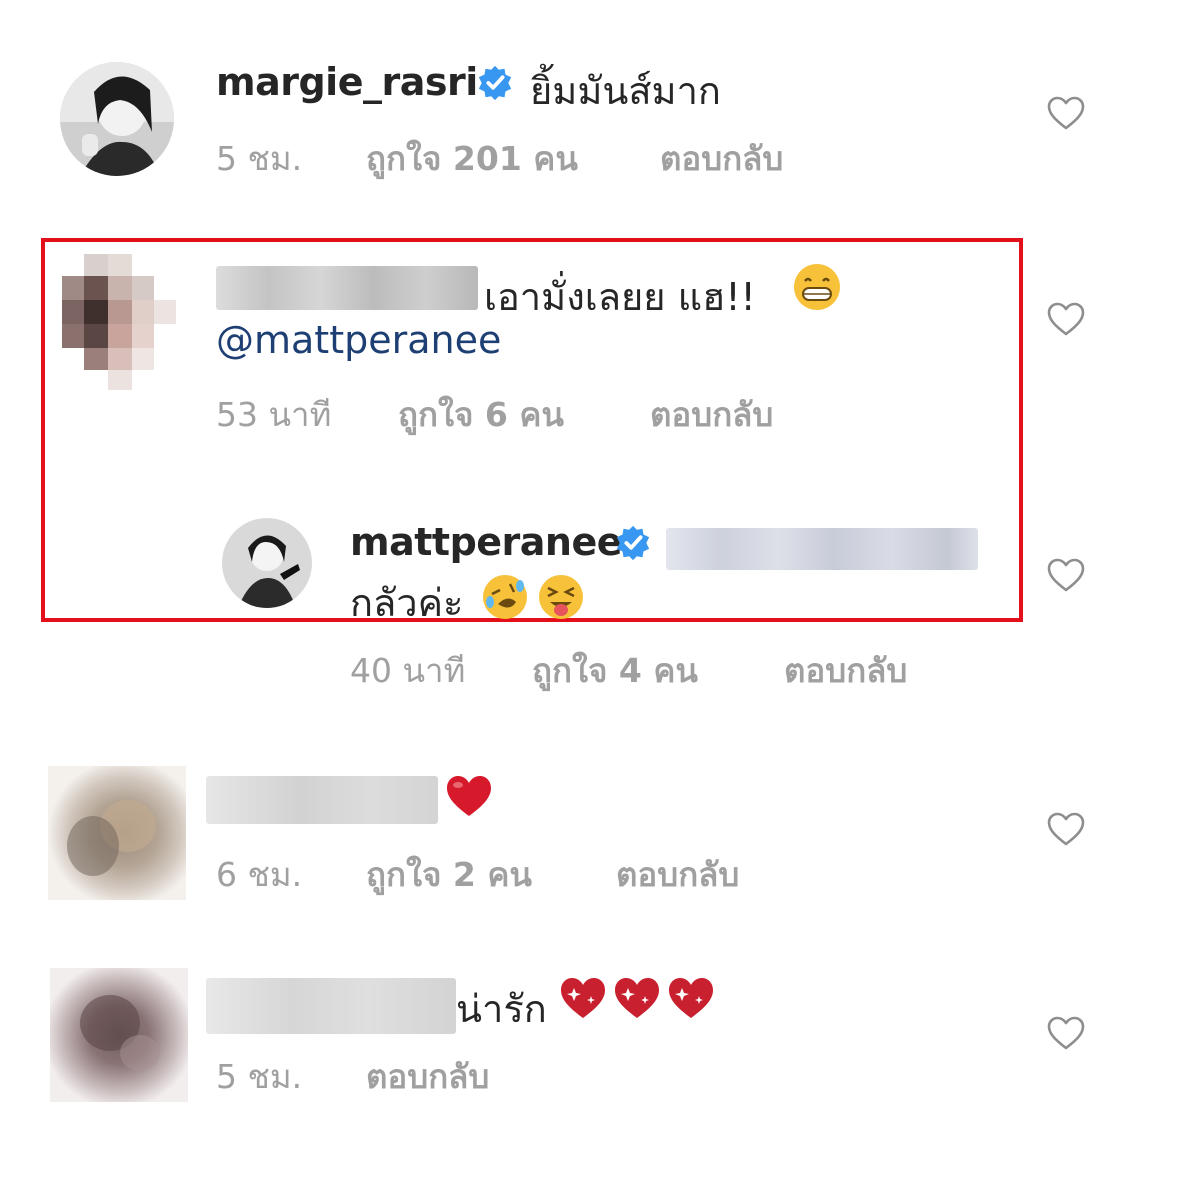 This screenshot has width=1200, height=1185. Describe the element at coordinates (620, 297) in the screenshot. I see `comment-text: เอามั่งเลยย แฮ!!` at that location.